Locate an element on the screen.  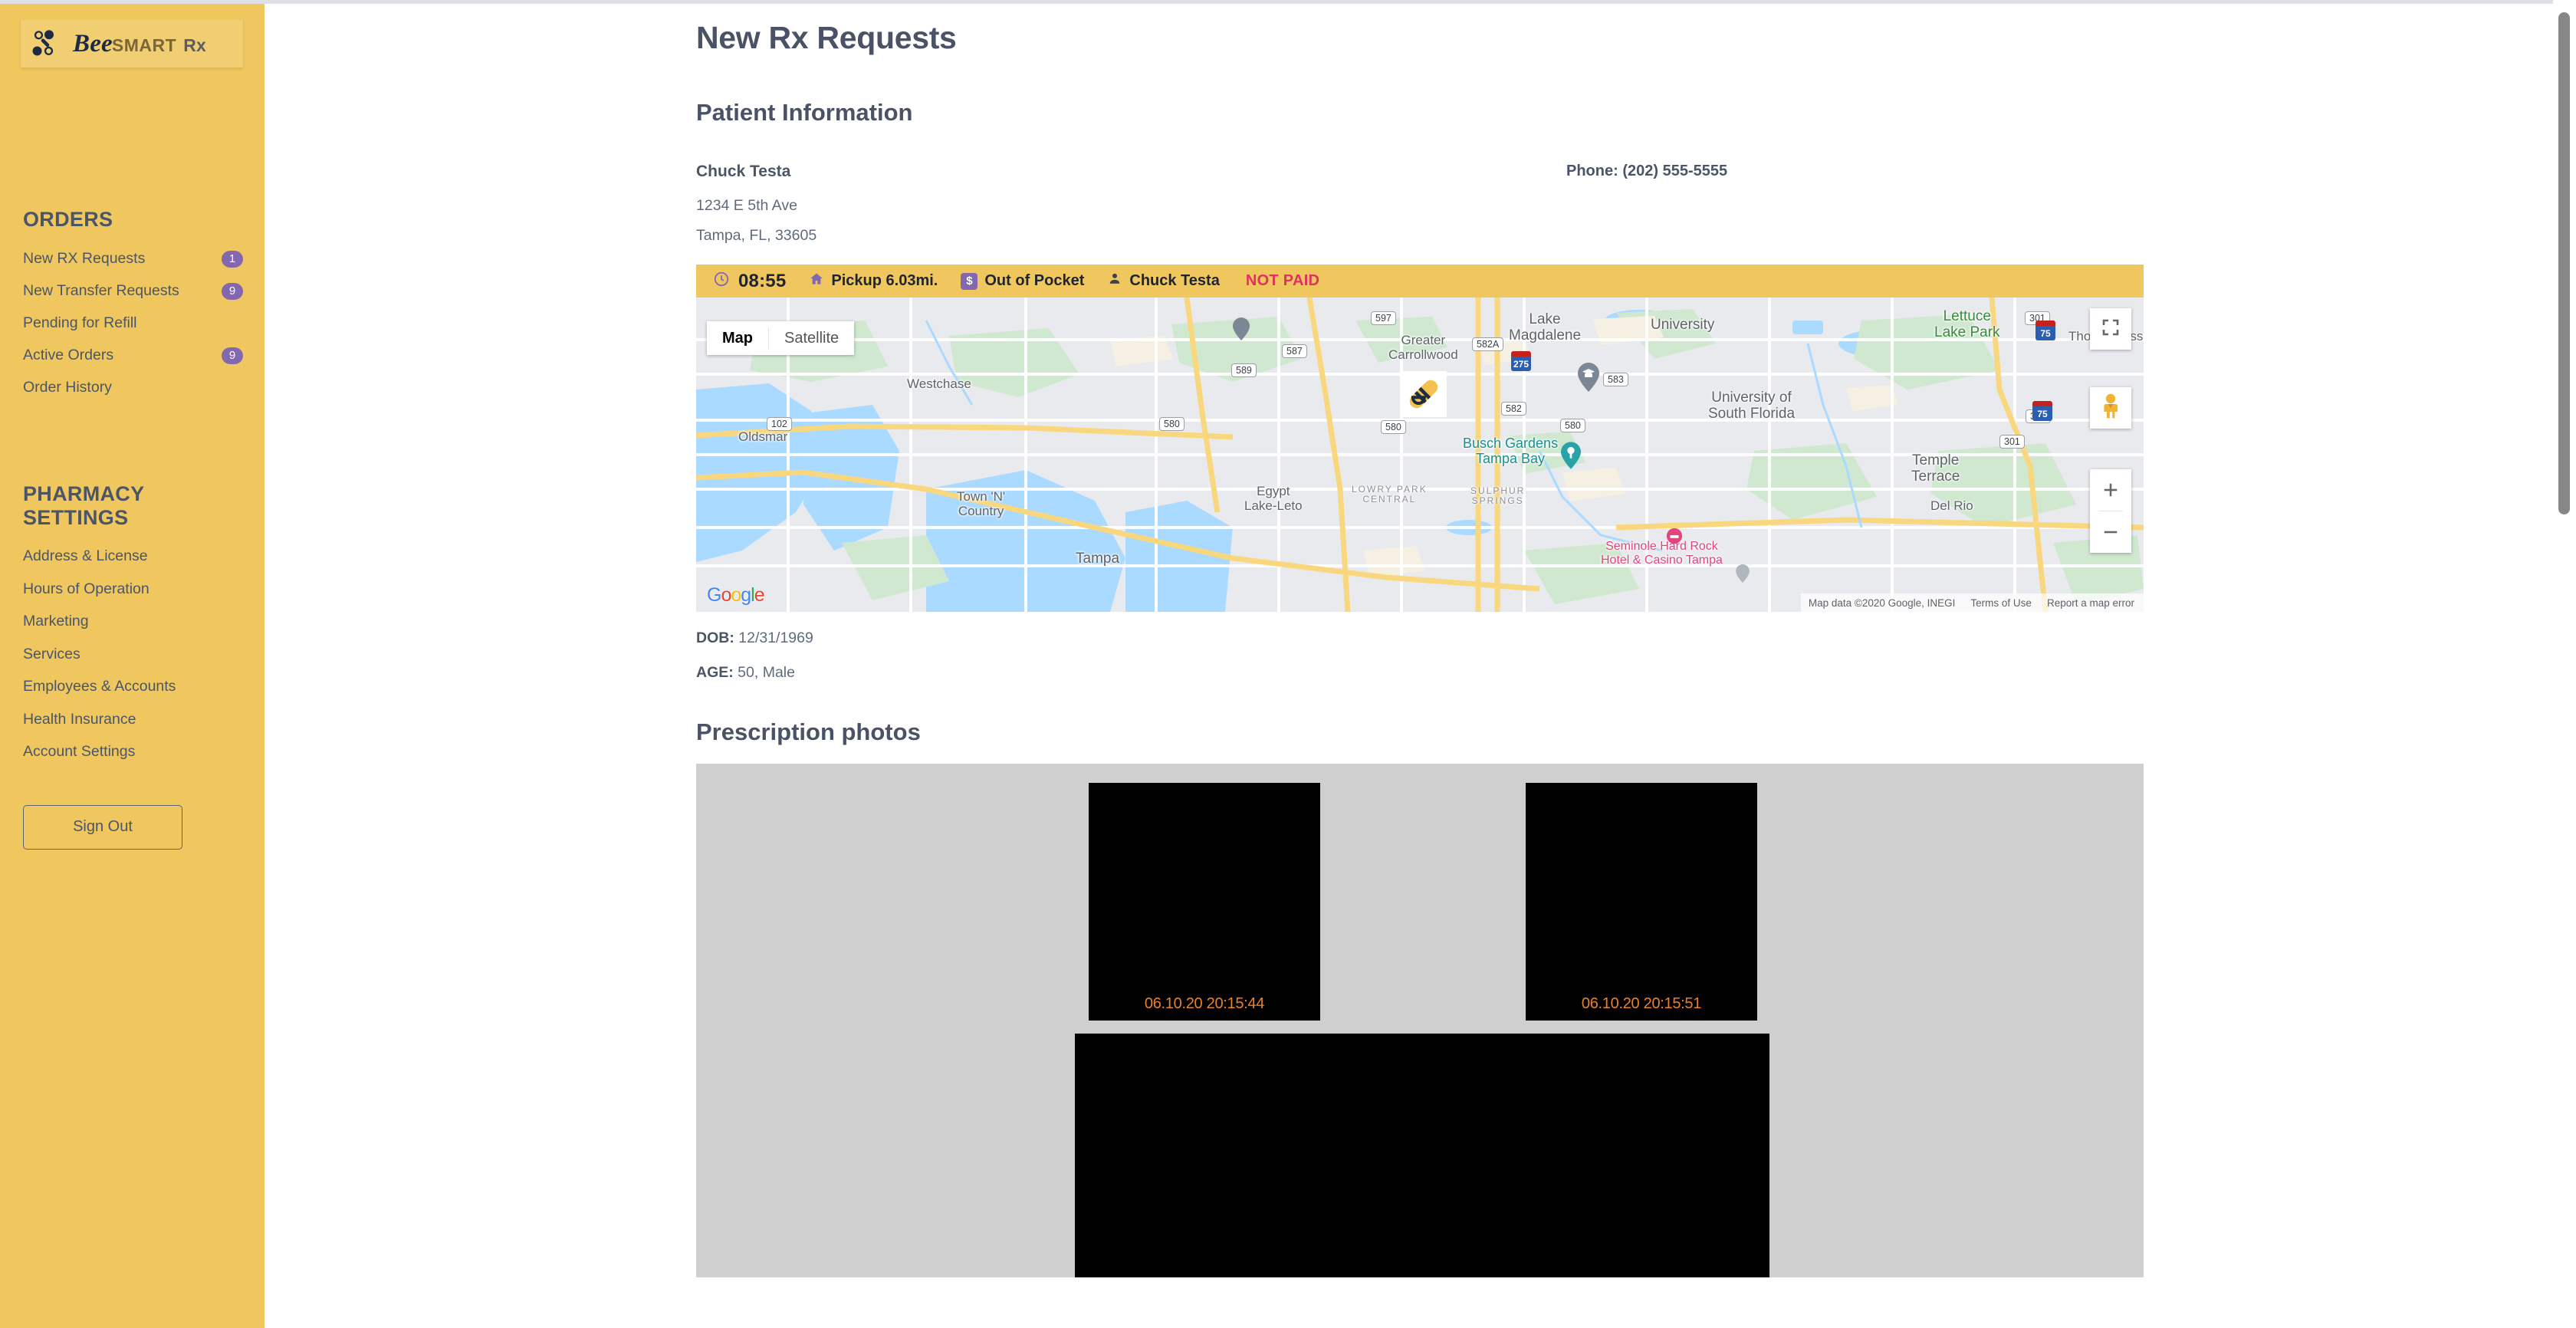
patient-dob: DOB: 12/31/1969 is located at coordinates (1636, 638).